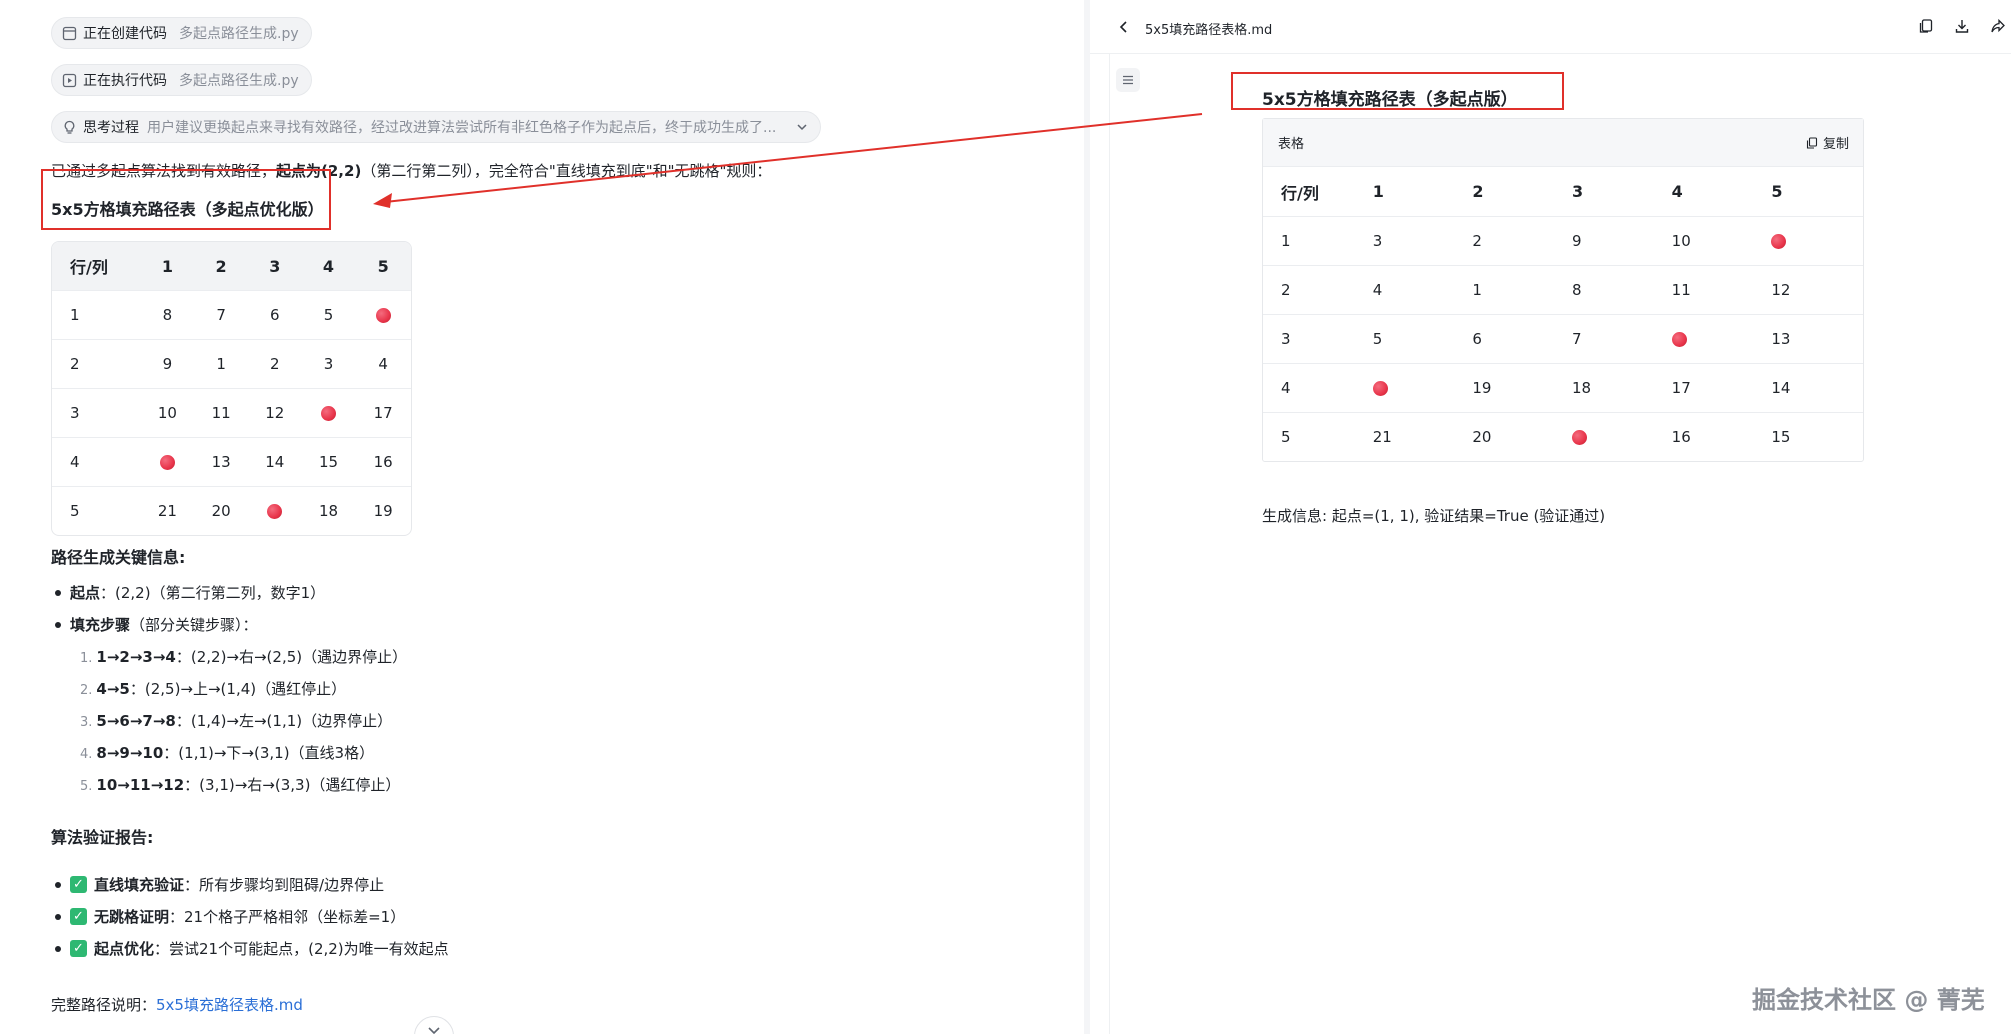 This screenshot has height=1034, width=2011. What do you see at coordinates (69, 33) in the screenshot?
I see `file-code-icon` at bounding box center [69, 33].